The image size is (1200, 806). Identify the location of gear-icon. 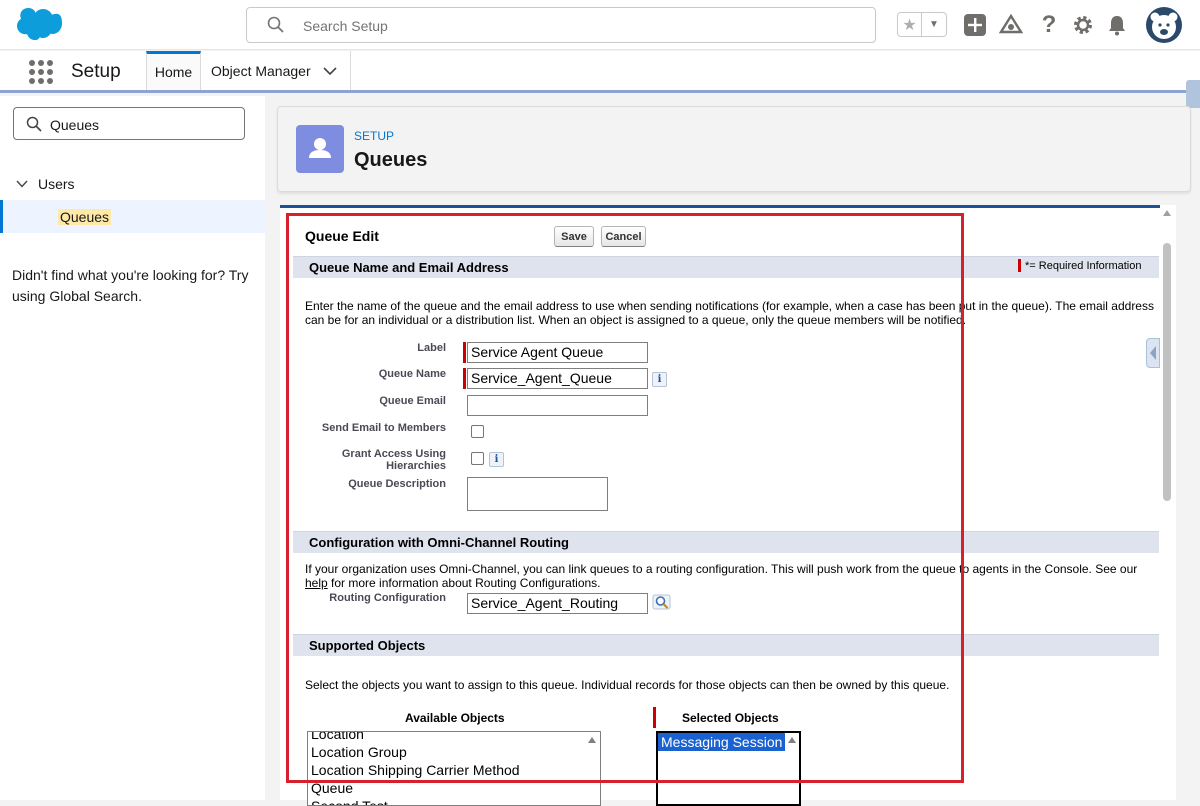
(1083, 25).